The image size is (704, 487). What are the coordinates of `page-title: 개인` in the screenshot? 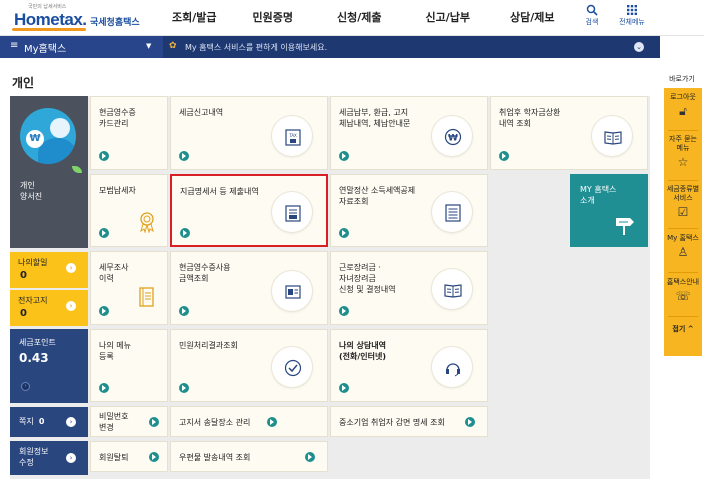 It's located at (23, 83).